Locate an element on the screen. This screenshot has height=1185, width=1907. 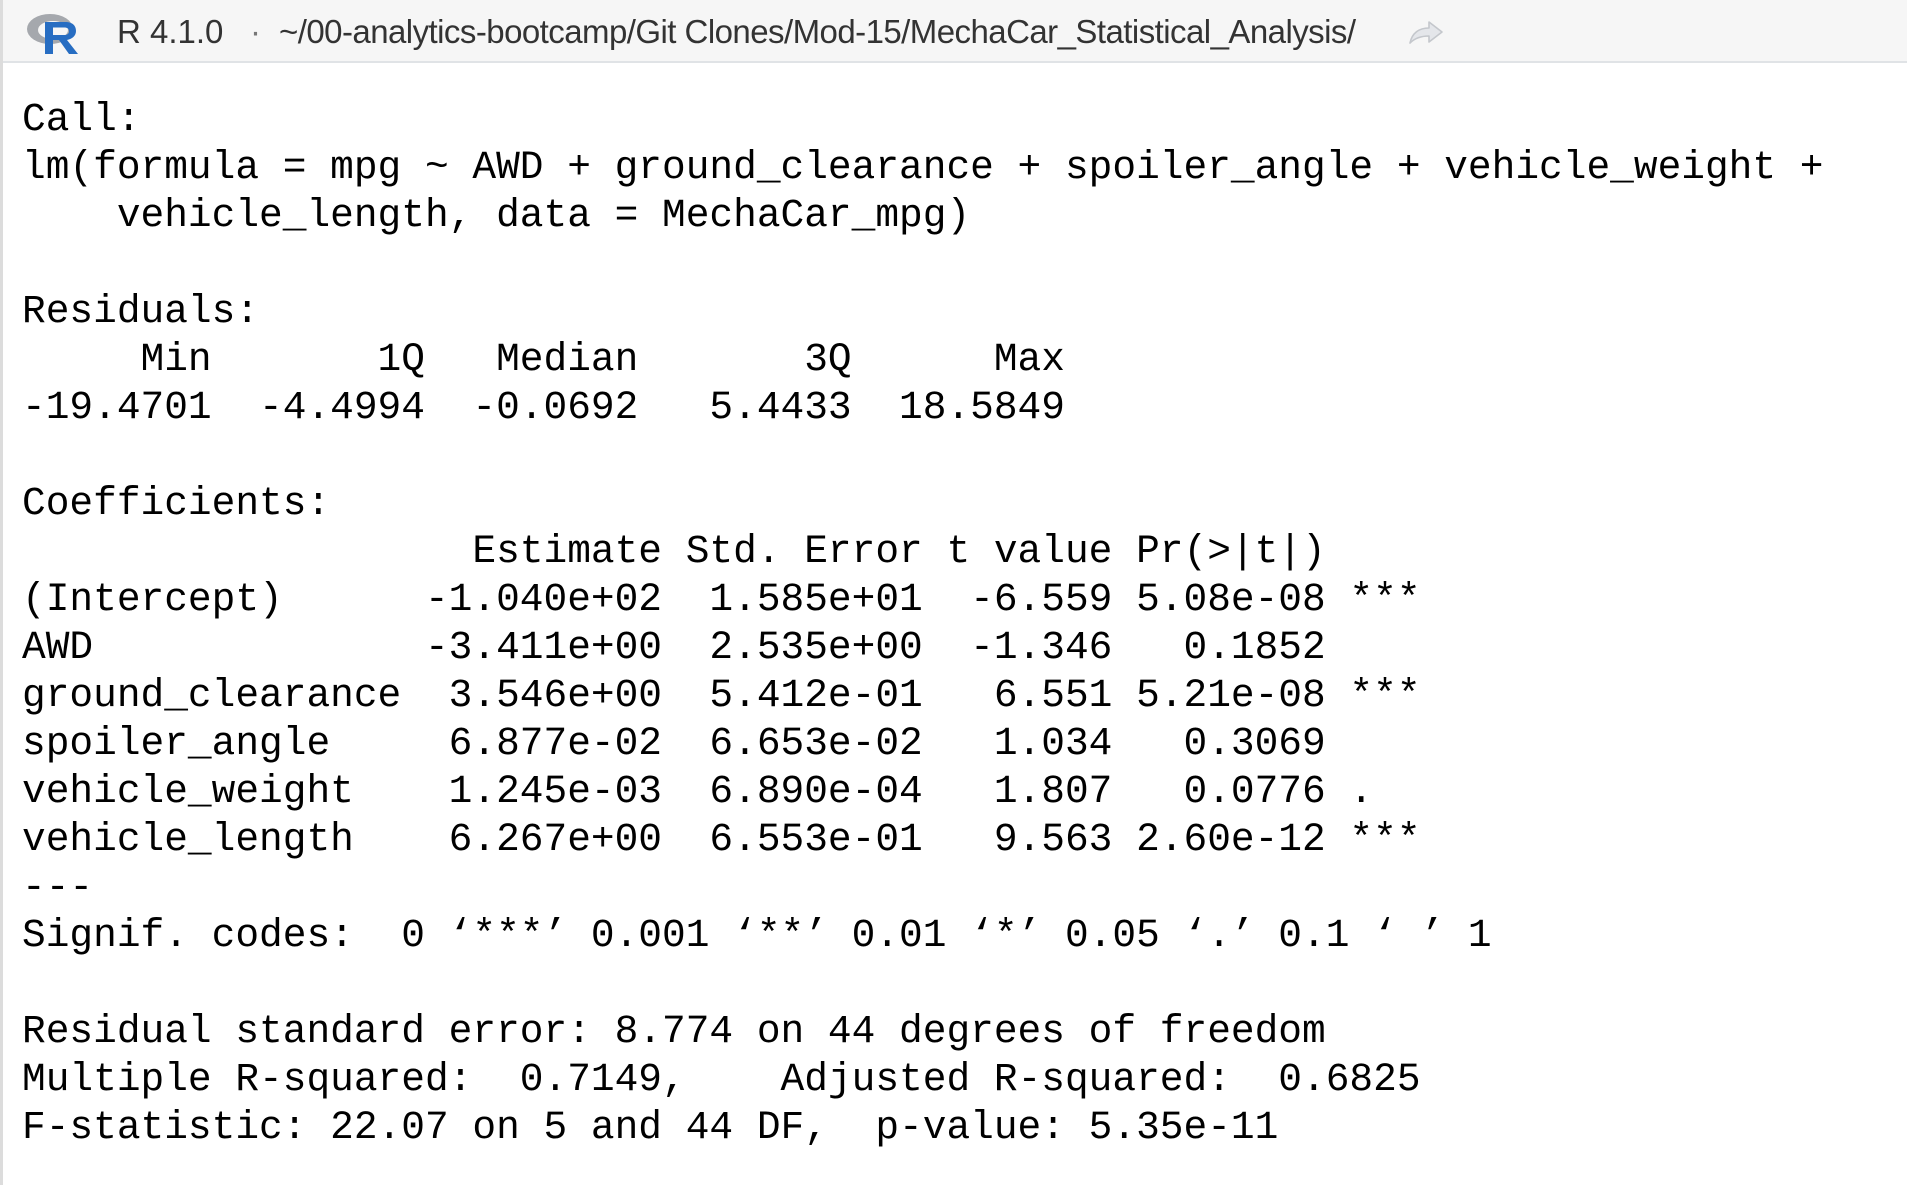
console-line: AWD -3.411e+00 2.535e+00 -1.346 0.1852 is located at coordinates (721, 647).